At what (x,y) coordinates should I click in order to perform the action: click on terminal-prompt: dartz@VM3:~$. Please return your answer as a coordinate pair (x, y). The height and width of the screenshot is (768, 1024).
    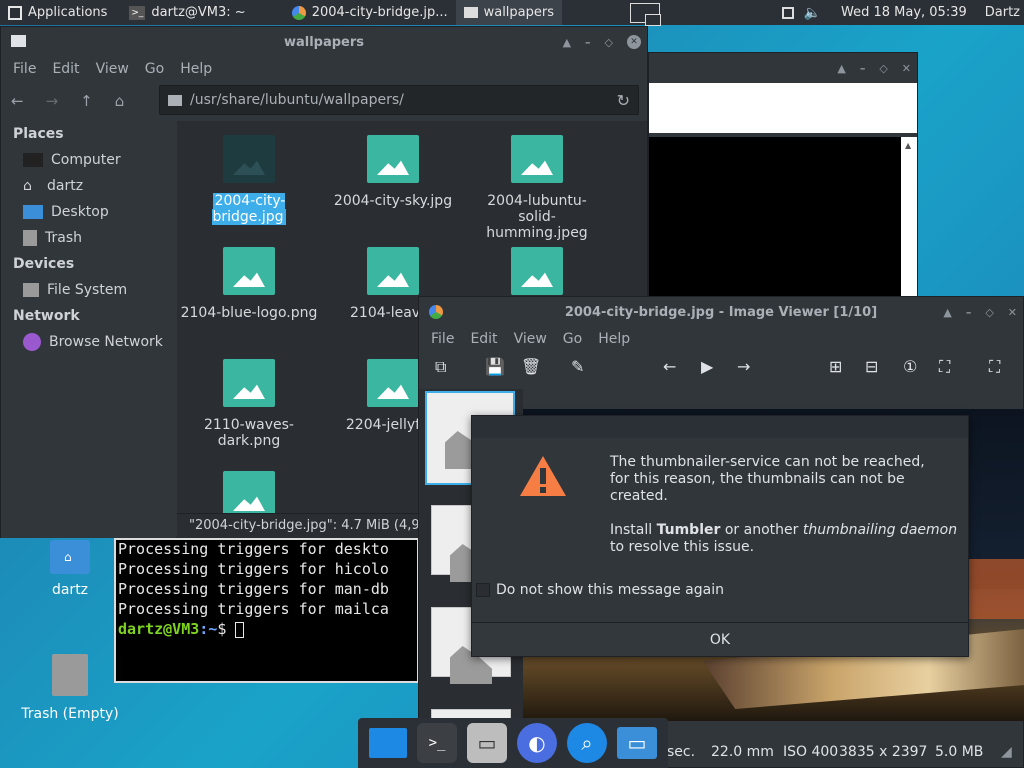
    Looking at the image, I should click on (266, 630).